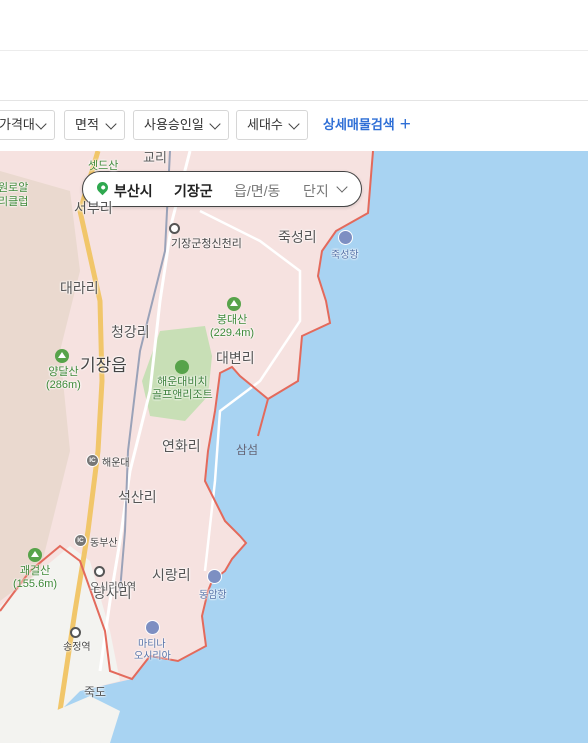 The image size is (588, 743). I want to click on city-selector: 부산시, so click(133, 191).